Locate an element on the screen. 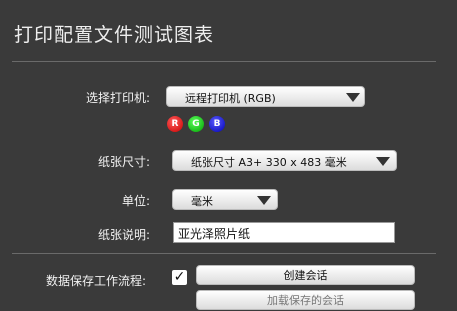  unit-label: 单位: is located at coordinates (135, 201).